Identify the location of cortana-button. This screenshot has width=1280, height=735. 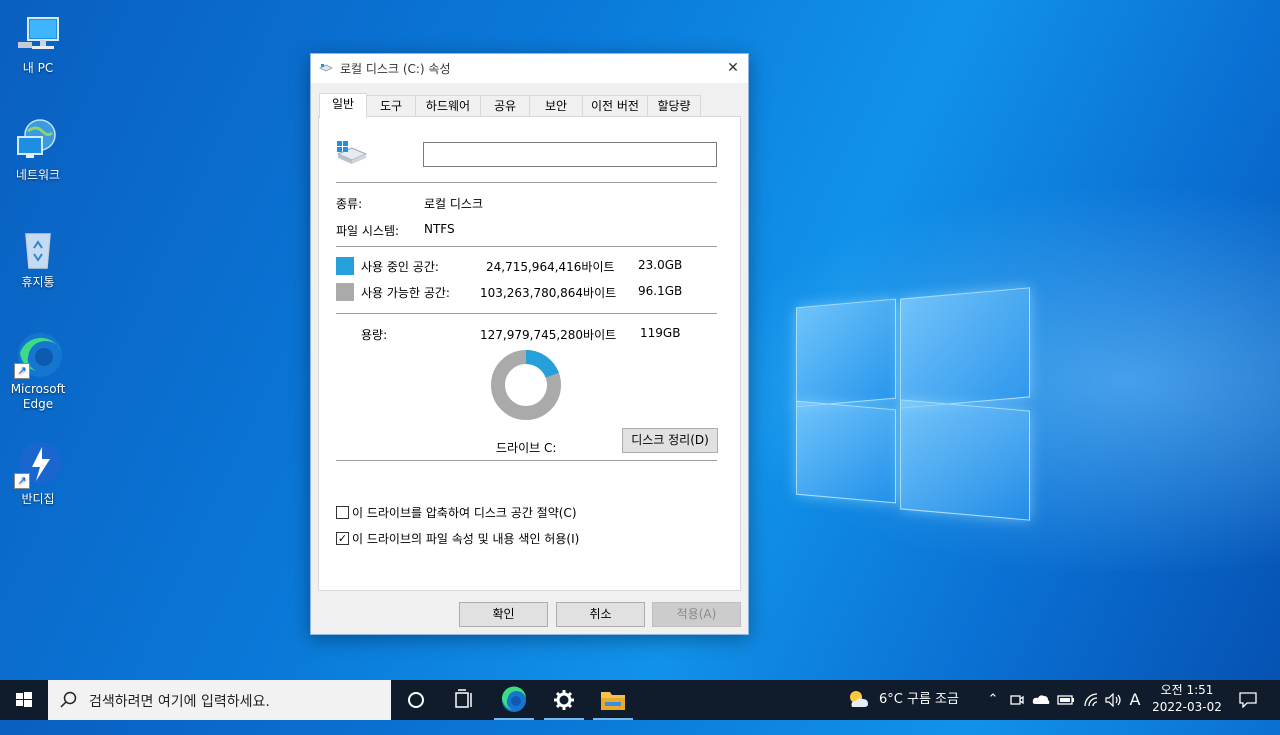
(416, 700).